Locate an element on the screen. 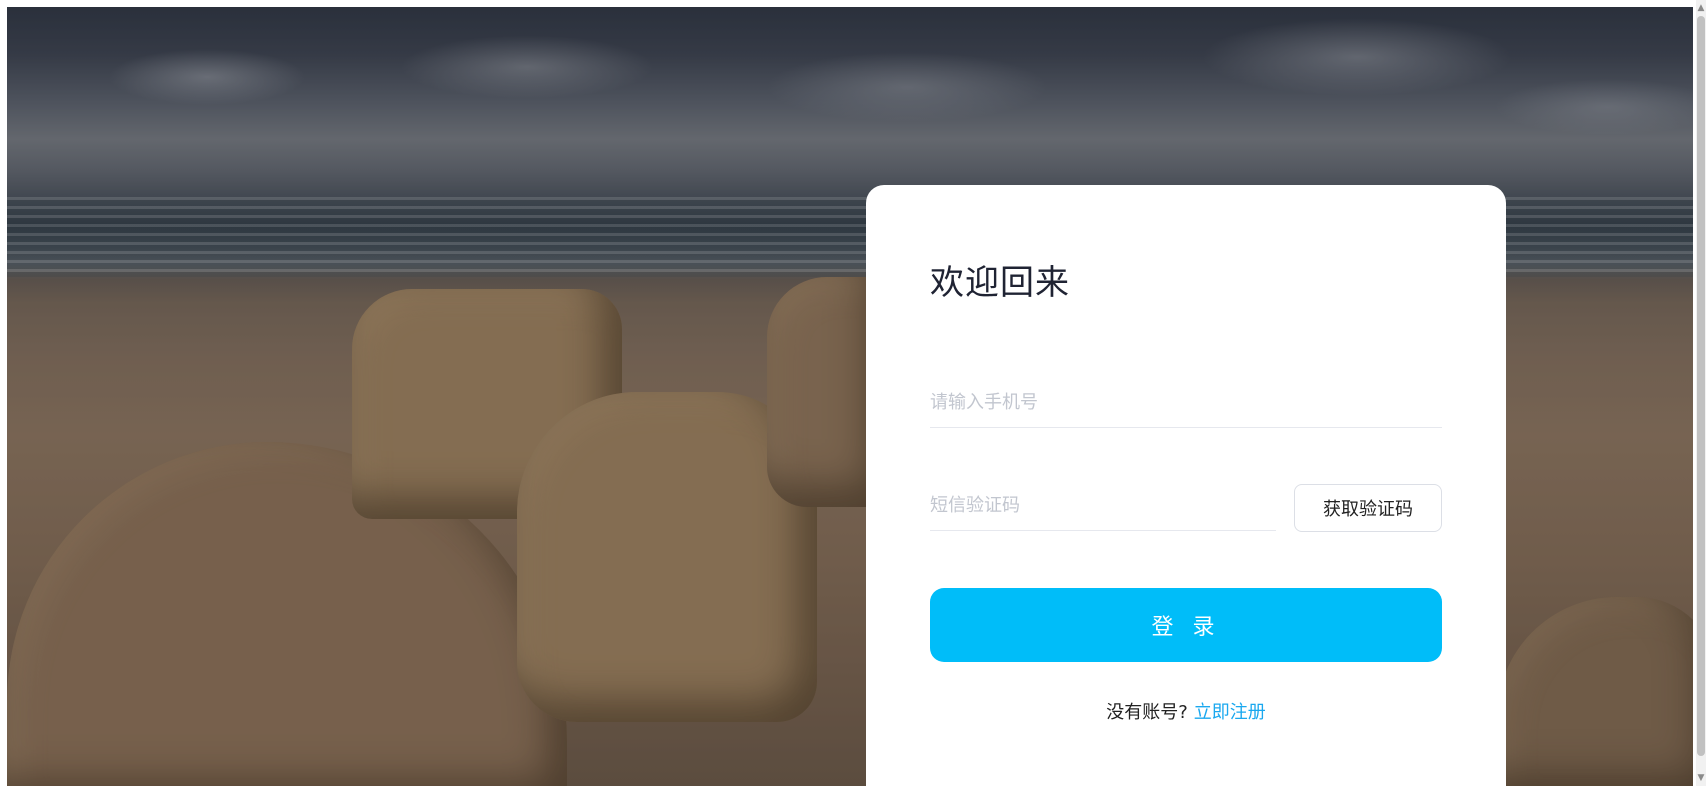 The width and height of the screenshot is (1706, 786). page-scrollbar: ▲ ▼ is located at coordinates (1701, 393).